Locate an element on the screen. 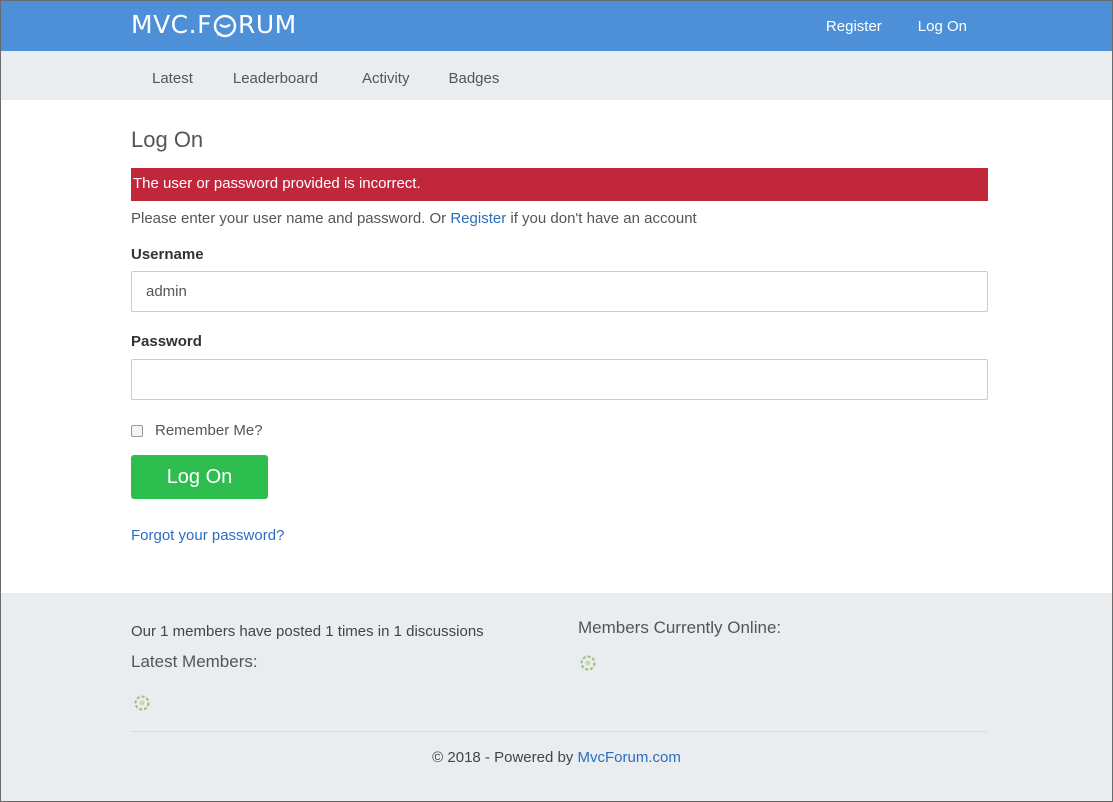  member-avatar-icon is located at coordinates (142, 703).